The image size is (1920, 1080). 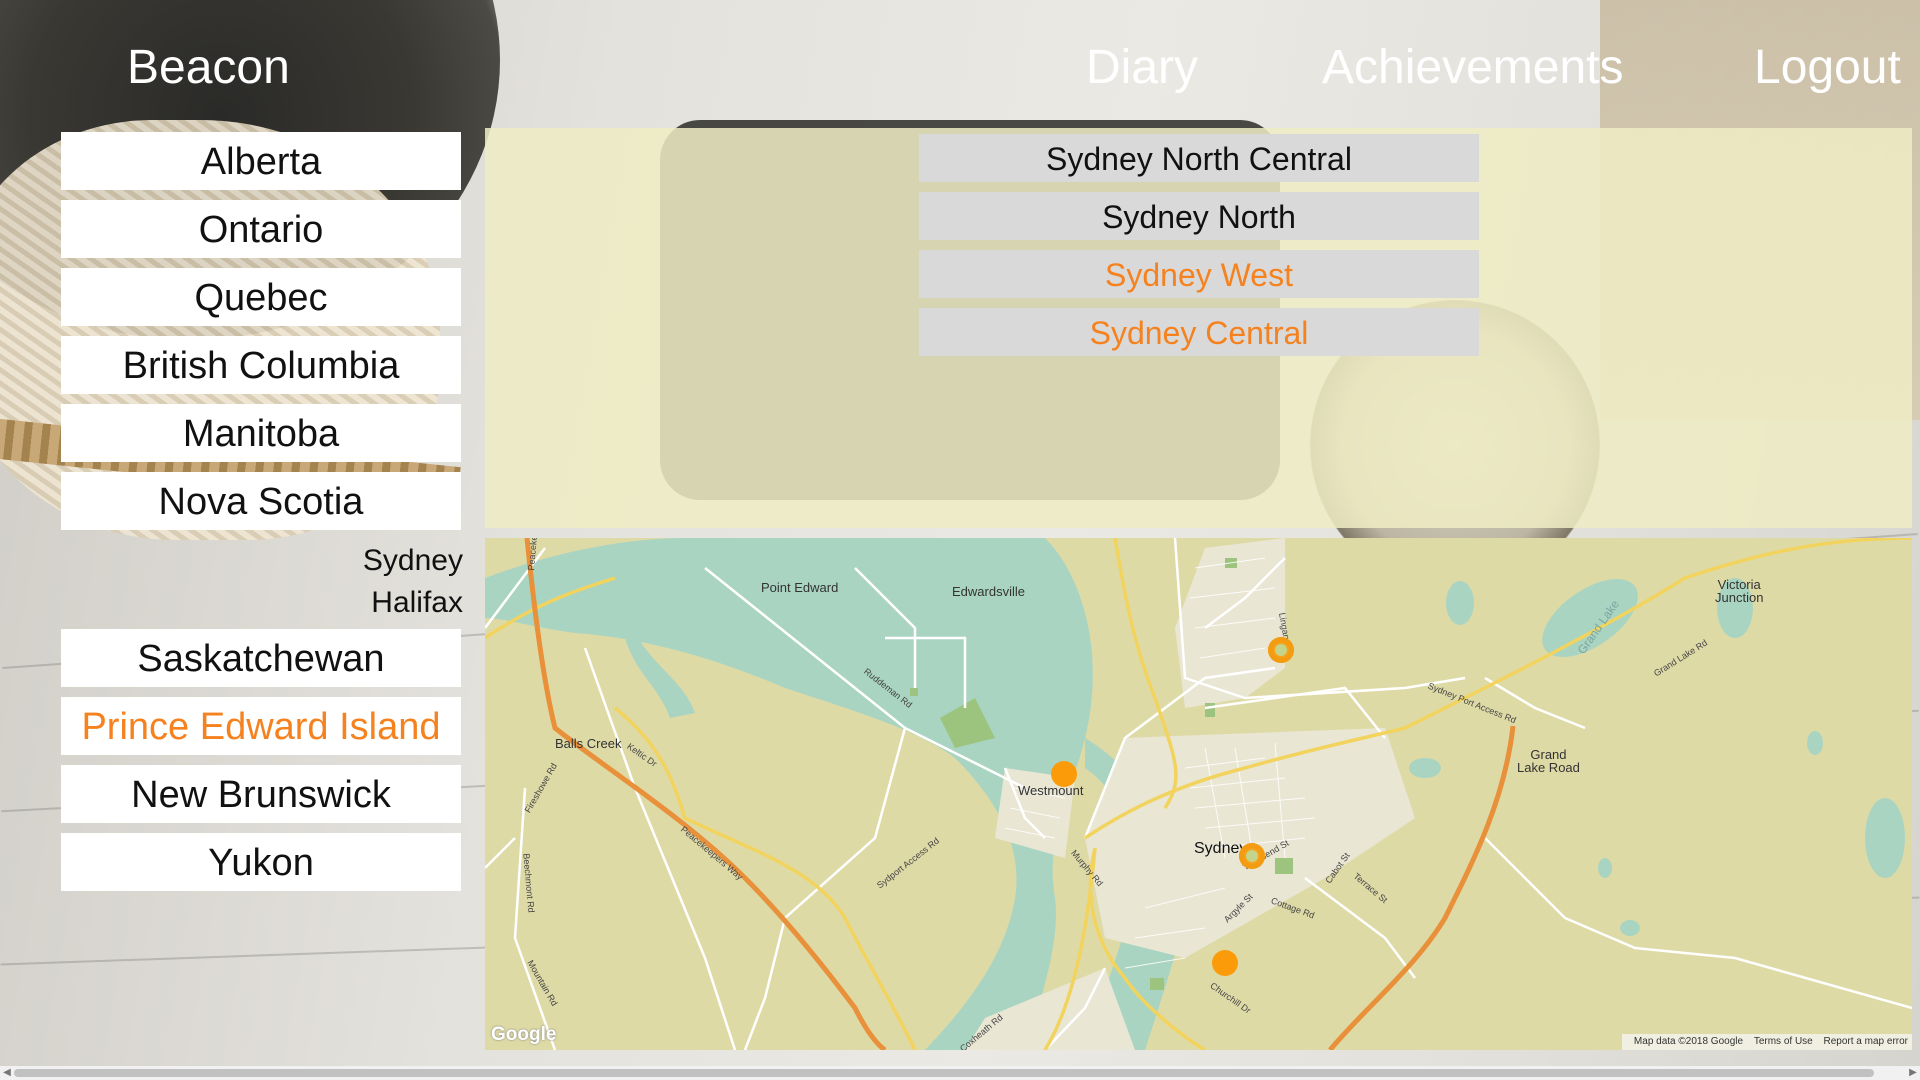 I want to click on nova-scotia-city-list: Sydney Halifax, so click(x=262, y=582).